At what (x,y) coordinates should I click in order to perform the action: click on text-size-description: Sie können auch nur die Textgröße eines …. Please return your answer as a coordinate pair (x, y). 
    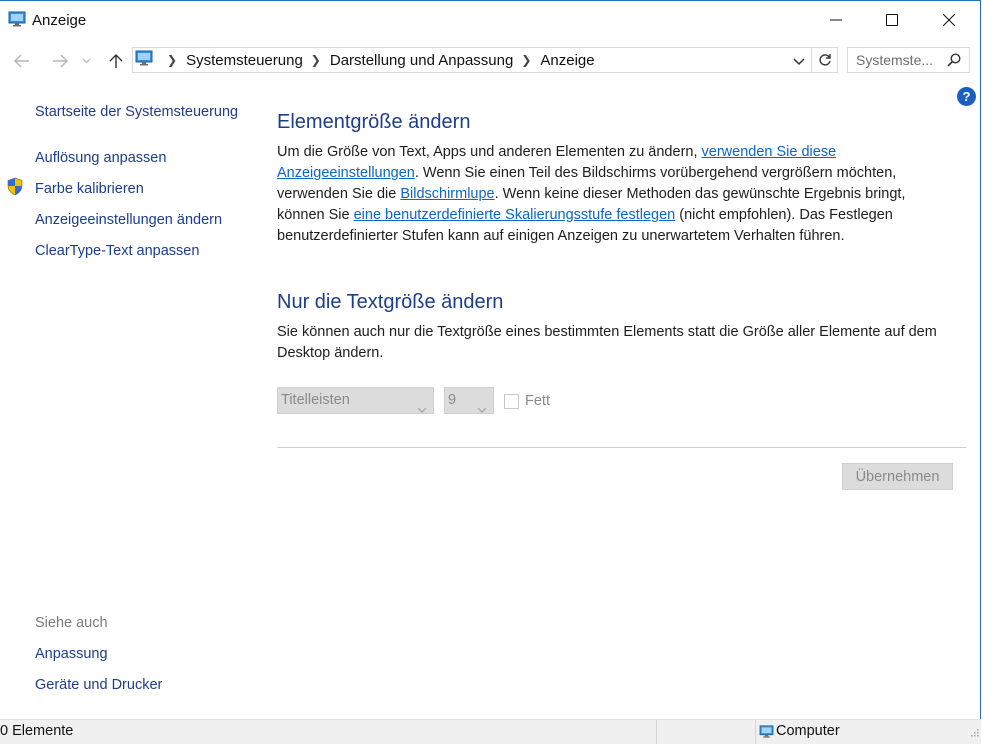
    Looking at the image, I should click on (607, 342).